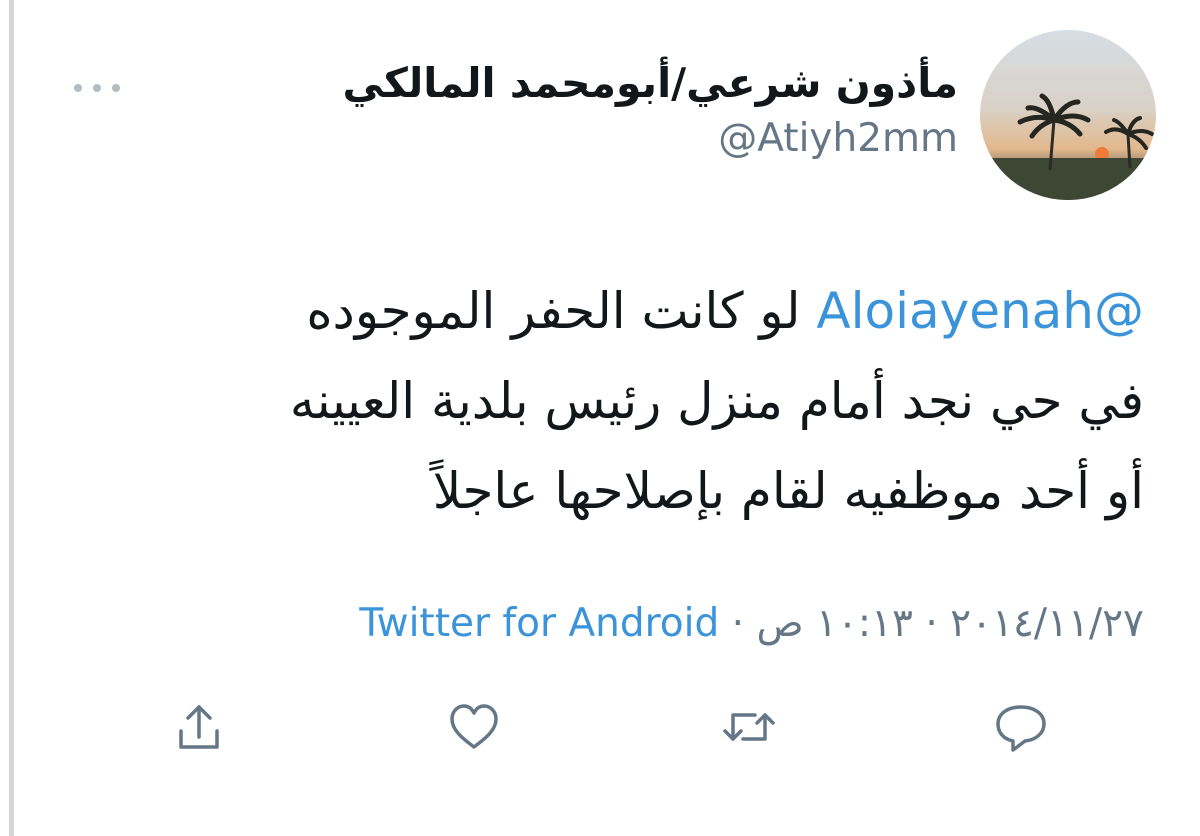 The image size is (1200, 836). I want to click on mention-link: @Aloiayenah, so click(980, 311).